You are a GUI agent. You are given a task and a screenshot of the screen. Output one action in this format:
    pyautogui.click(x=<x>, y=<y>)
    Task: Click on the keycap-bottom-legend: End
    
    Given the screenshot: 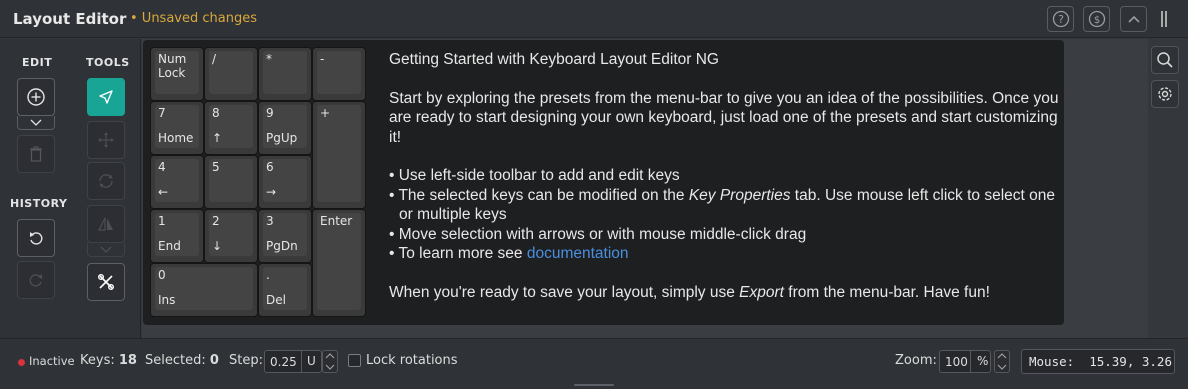 What is the action you would take?
    pyautogui.click(x=169, y=246)
    